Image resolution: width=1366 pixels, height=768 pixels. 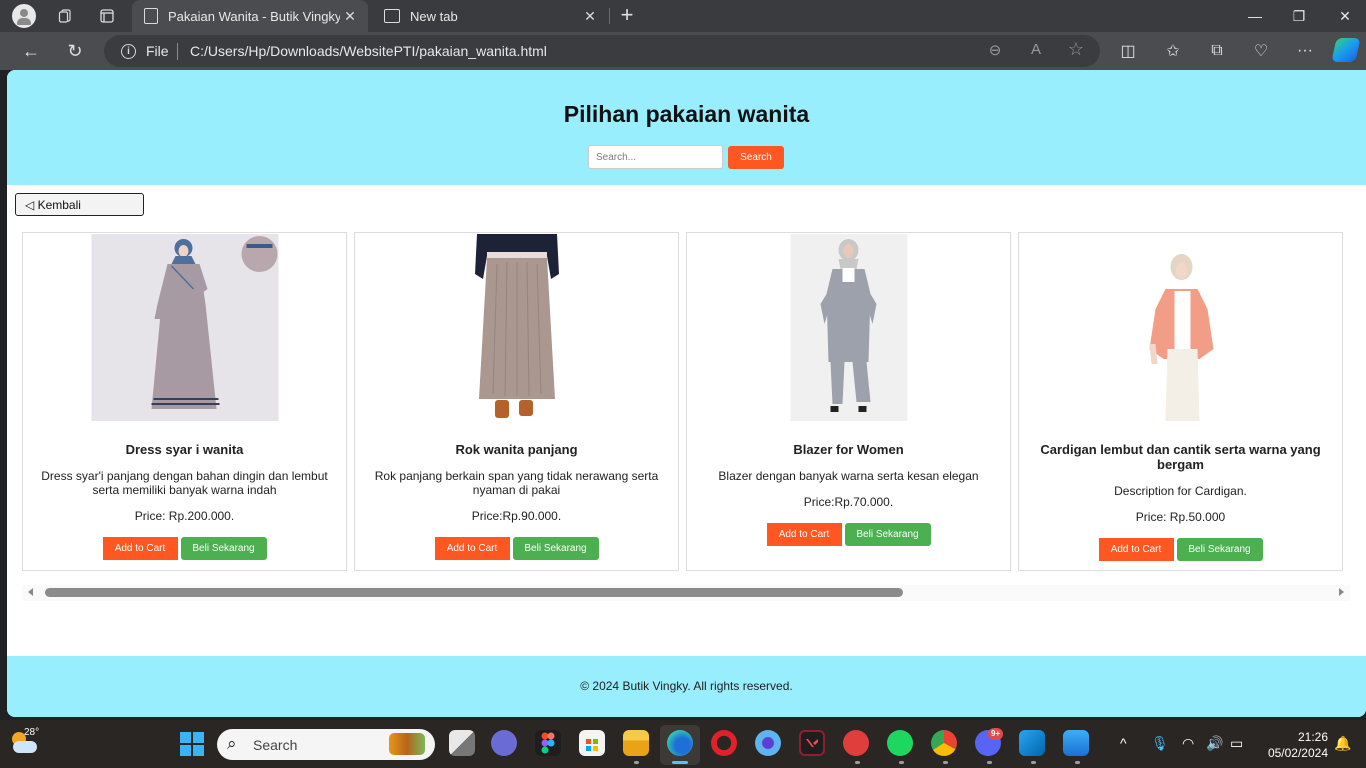 What do you see at coordinates (592, 743) in the screenshot?
I see `microsoft-store-icon` at bounding box center [592, 743].